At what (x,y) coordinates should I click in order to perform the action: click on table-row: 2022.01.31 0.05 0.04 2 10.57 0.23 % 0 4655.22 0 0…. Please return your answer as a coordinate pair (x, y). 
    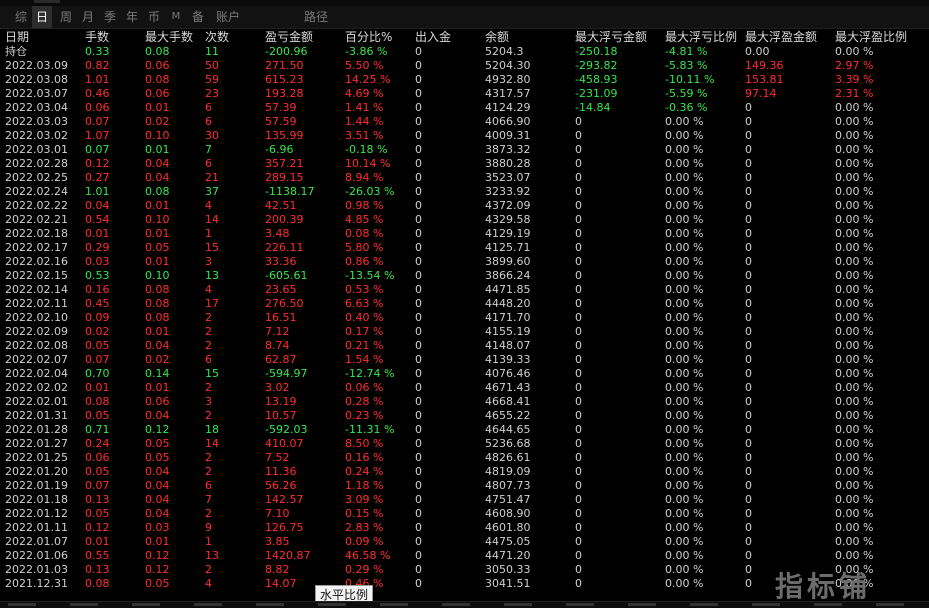
    Looking at the image, I should click on (464, 416).